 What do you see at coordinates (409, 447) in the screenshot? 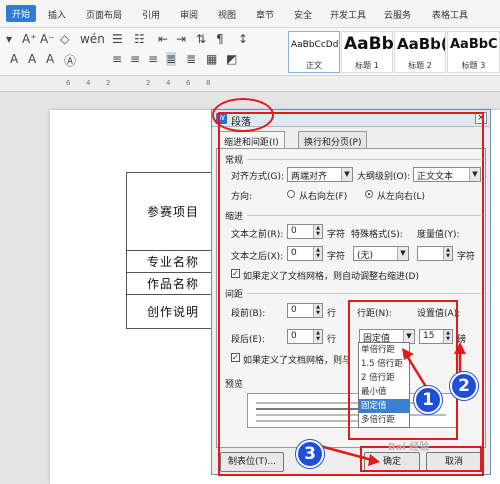
I see `watermark: Bai 经验` at bounding box center [409, 447].